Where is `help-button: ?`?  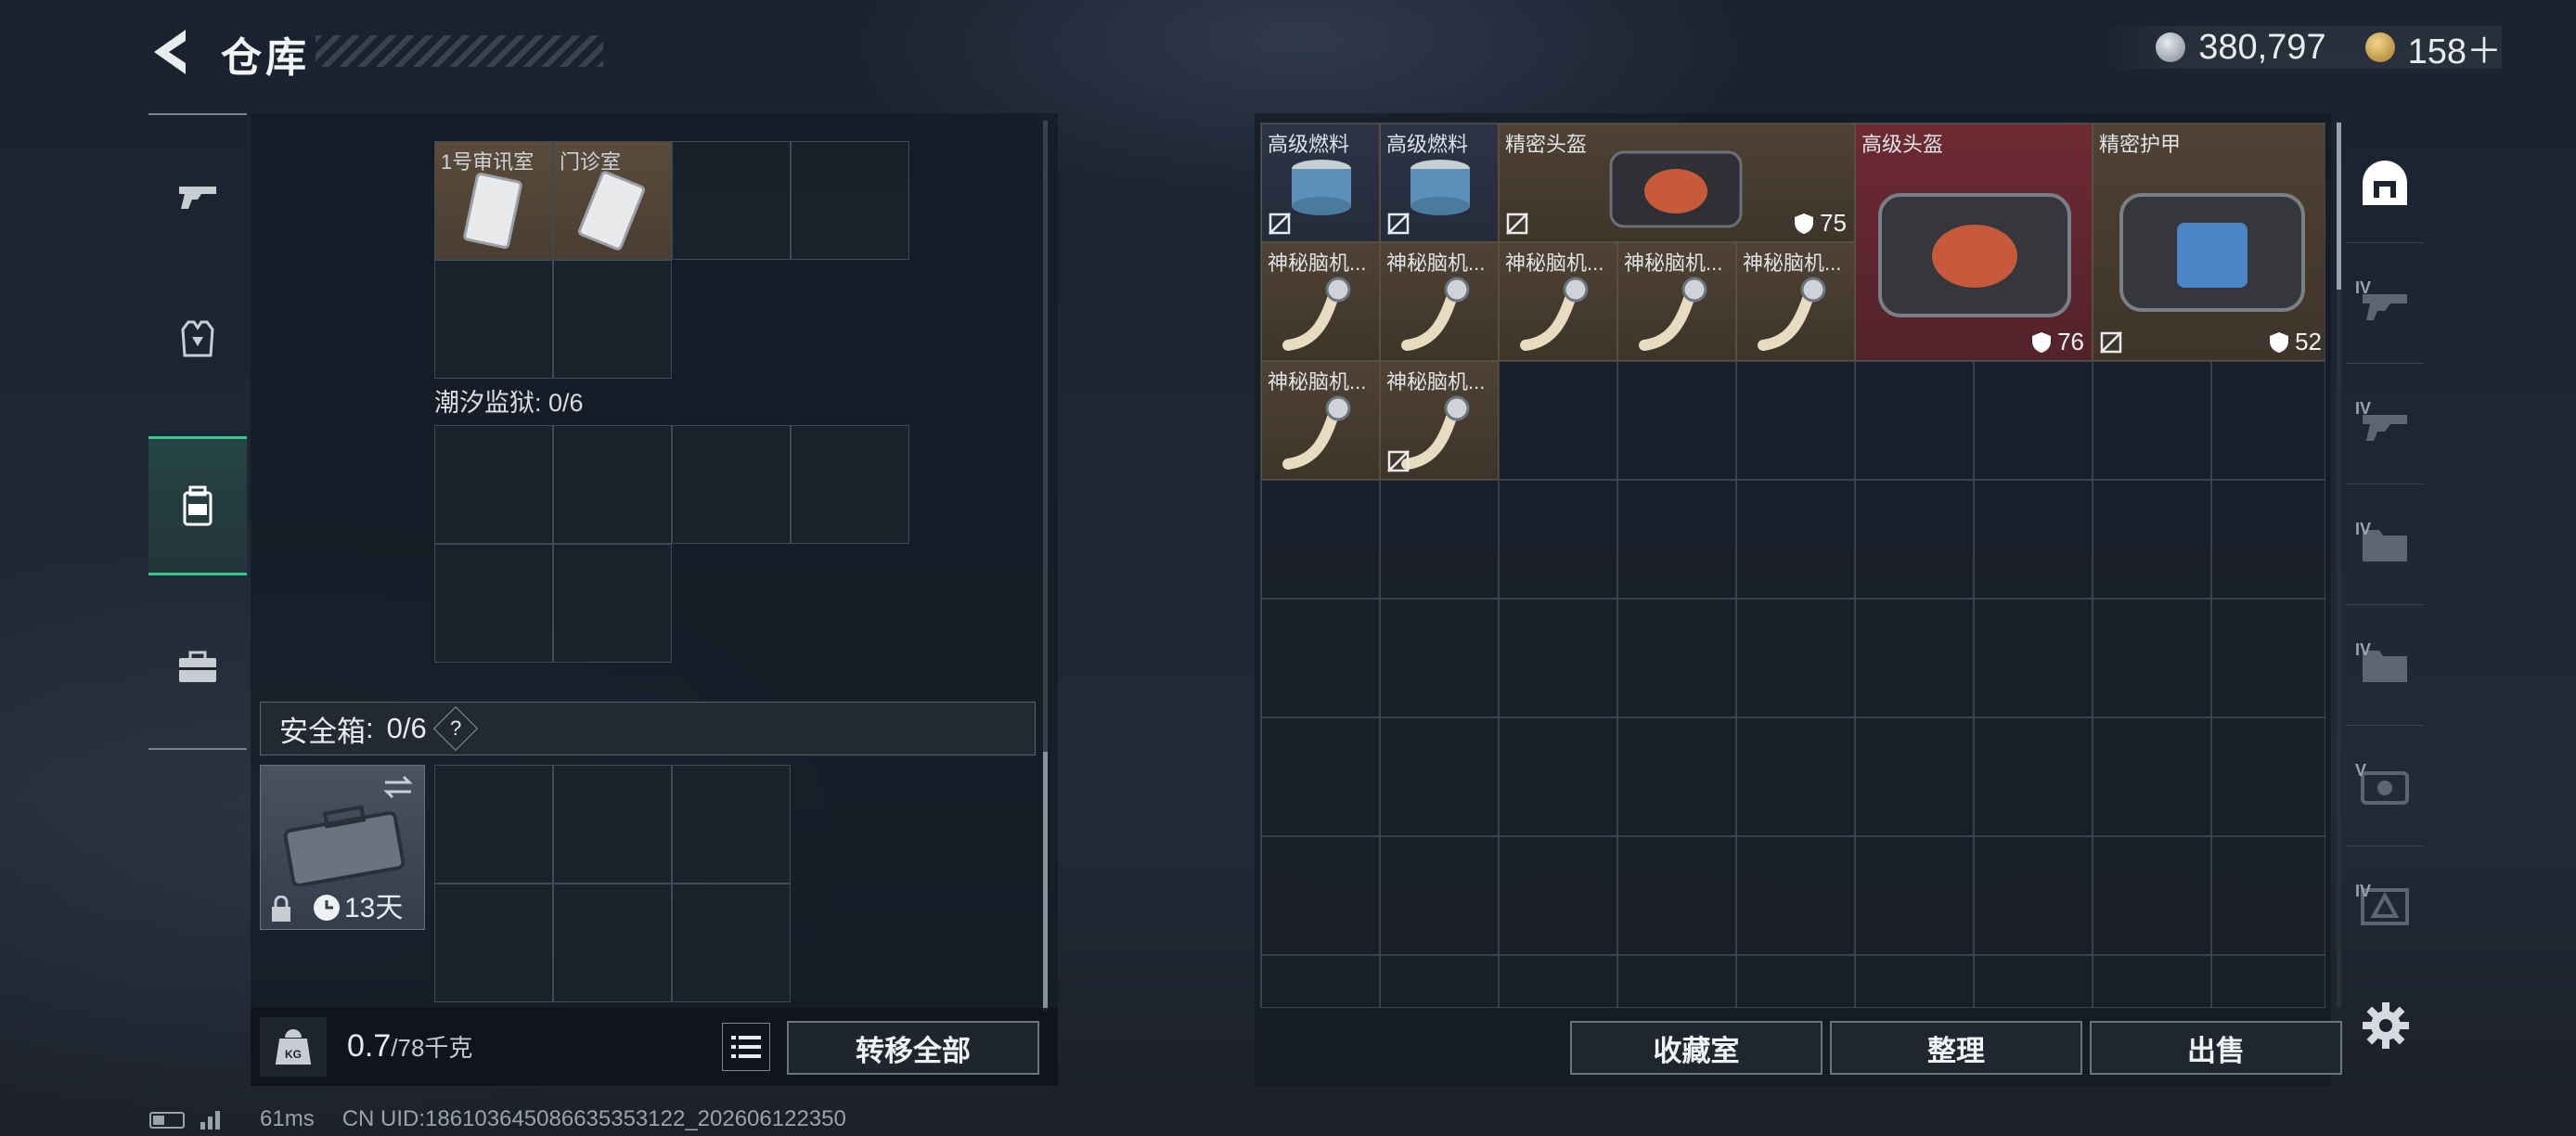 help-button: ? is located at coordinates (455, 728).